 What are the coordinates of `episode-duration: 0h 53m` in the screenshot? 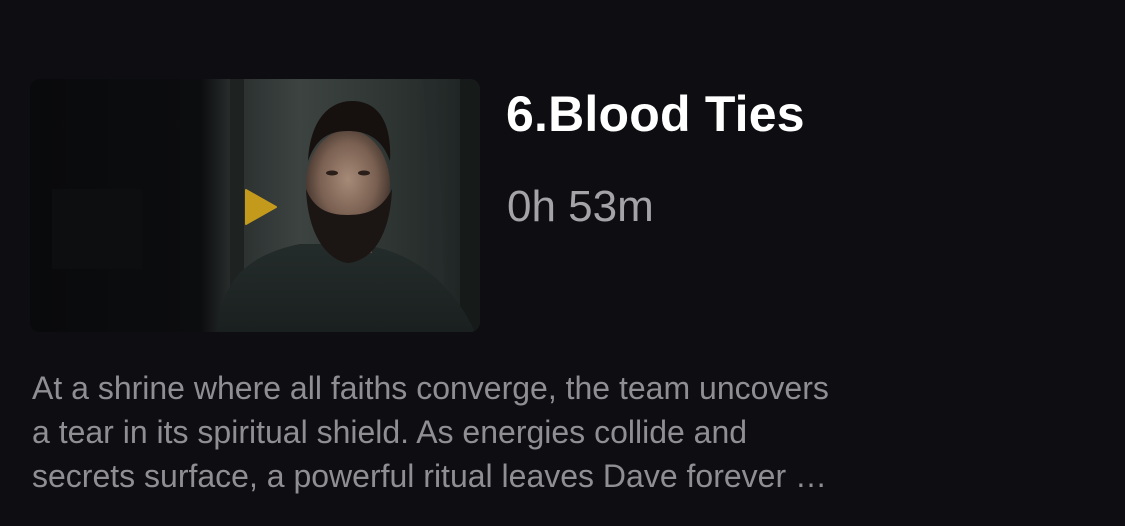 It's located at (580, 206).